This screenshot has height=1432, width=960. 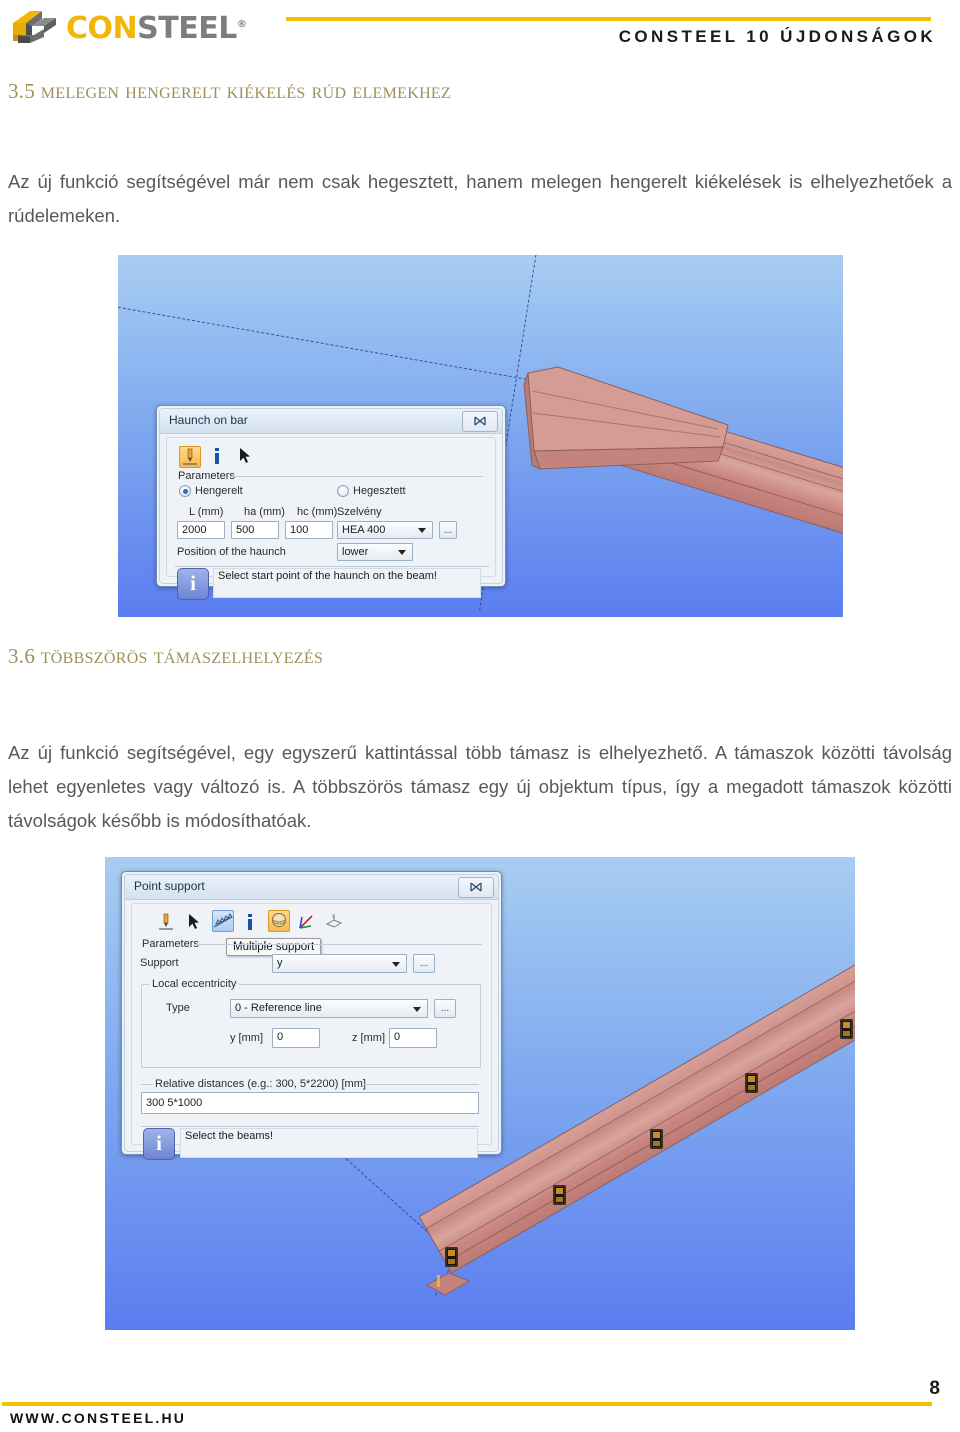 What do you see at coordinates (608, 19) in the screenshot?
I see `header-yellow-rule` at bounding box center [608, 19].